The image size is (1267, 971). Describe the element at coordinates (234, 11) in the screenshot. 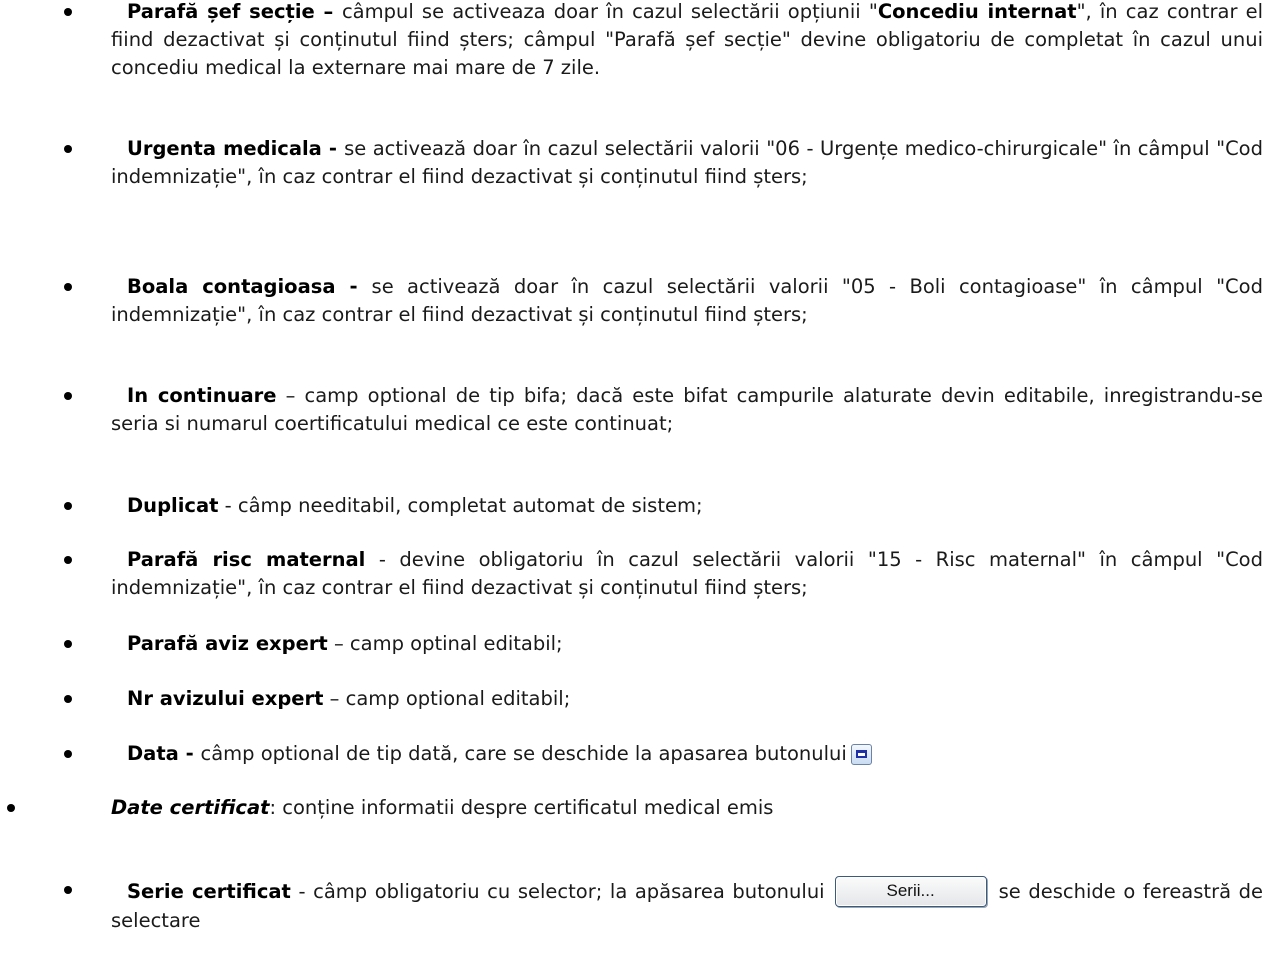

I see `field-term: Parafă șef secție –` at that location.